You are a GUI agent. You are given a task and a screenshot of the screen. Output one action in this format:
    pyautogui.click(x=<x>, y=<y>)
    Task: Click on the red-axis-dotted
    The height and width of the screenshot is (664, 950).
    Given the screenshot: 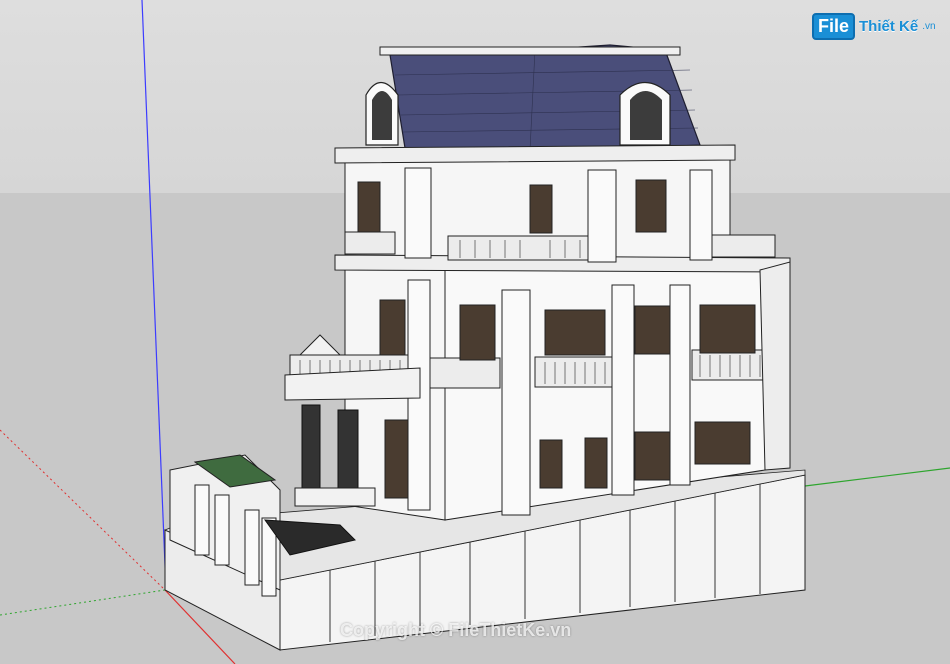 What is the action you would take?
    pyautogui.click(x=83, y=510)
    